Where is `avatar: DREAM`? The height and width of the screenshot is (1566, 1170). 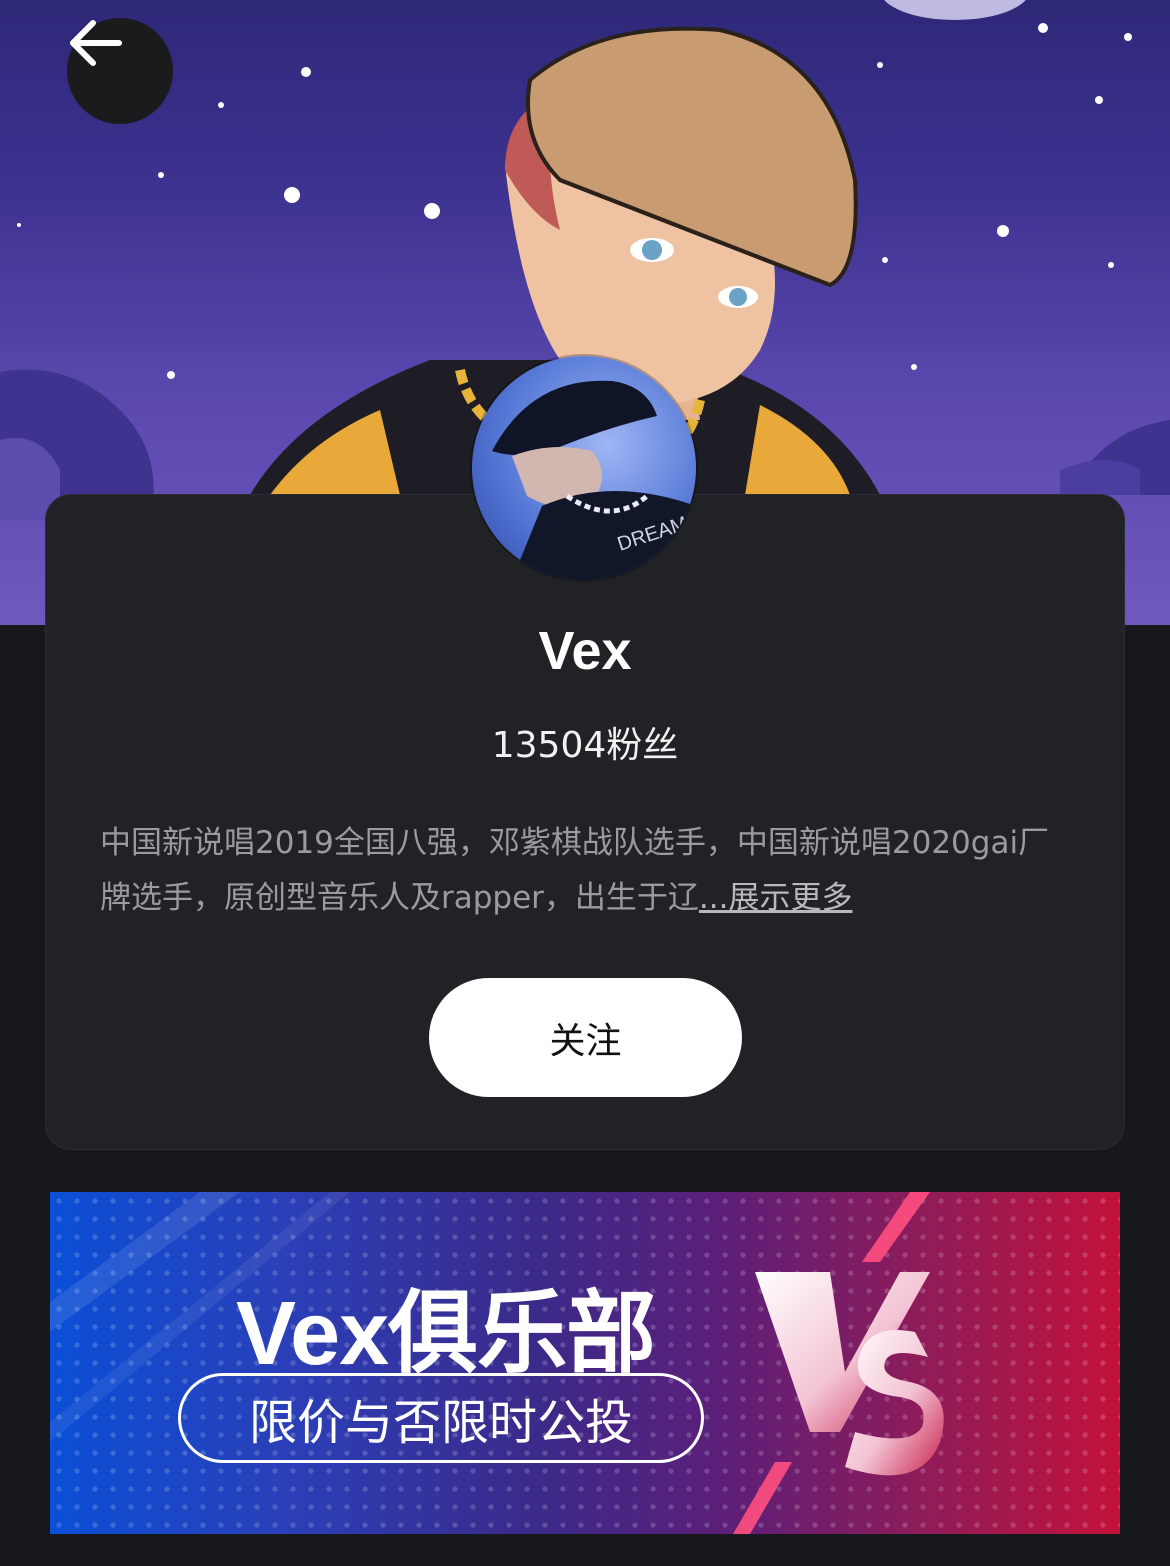 avatar: DREAM is located at coordinates (584, 468).